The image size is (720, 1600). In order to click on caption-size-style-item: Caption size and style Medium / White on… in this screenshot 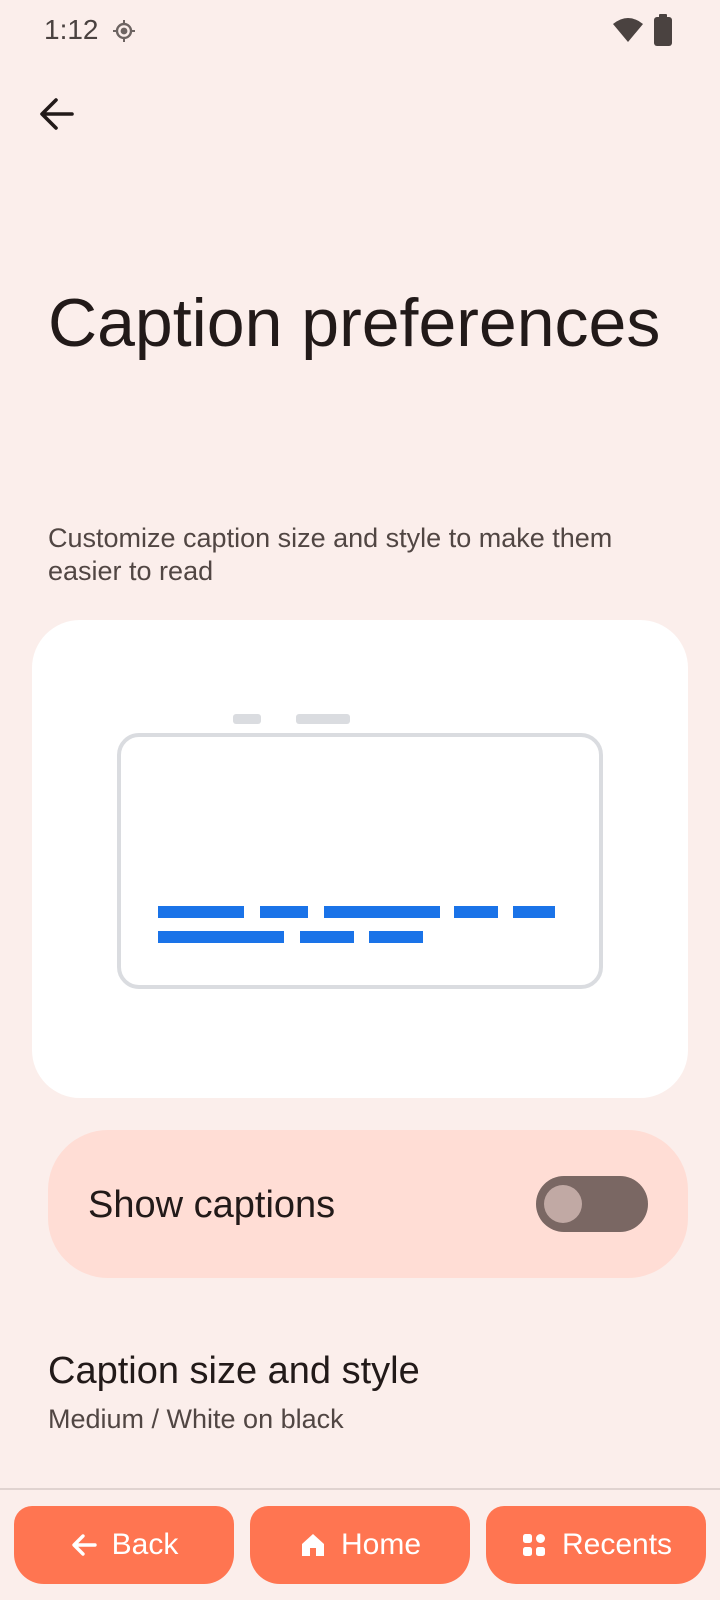, I will do `click(360, 1385)`.